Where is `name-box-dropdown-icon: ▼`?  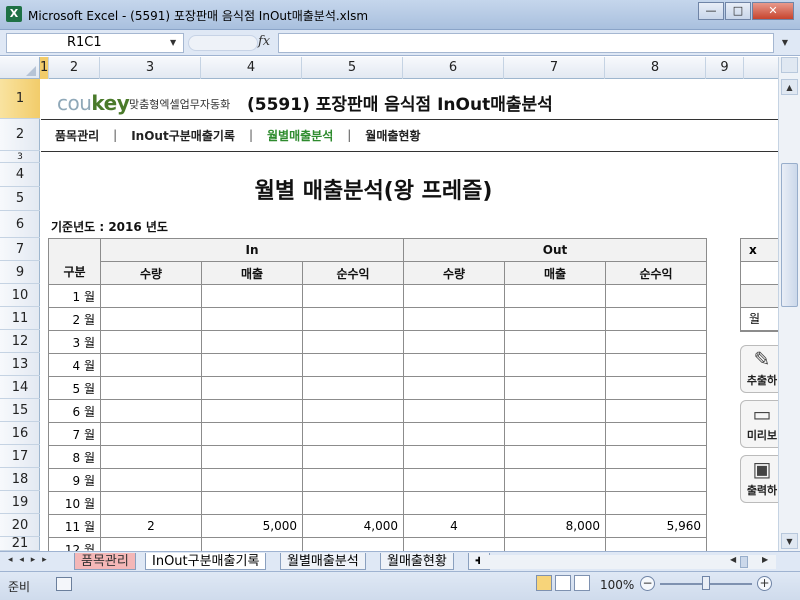
name-box-dropdown-icon: ▼ is located at coordinates (173, 42).